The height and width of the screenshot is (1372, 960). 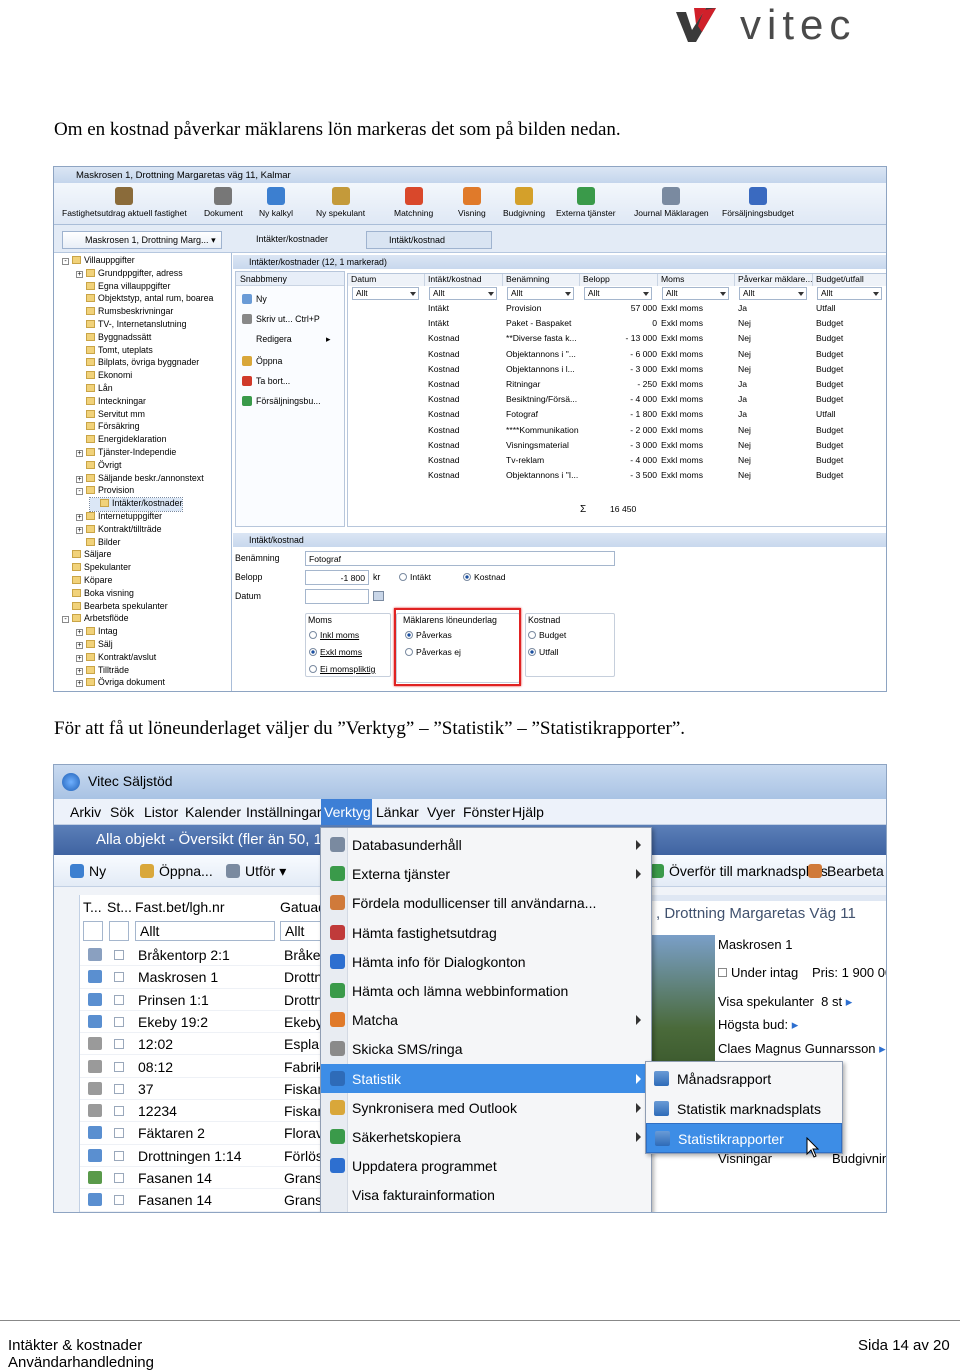 What do you see at coordinates (696, 280) in the screenshot?
I see `grid-header: Moms` at bounding box center [696, 280].